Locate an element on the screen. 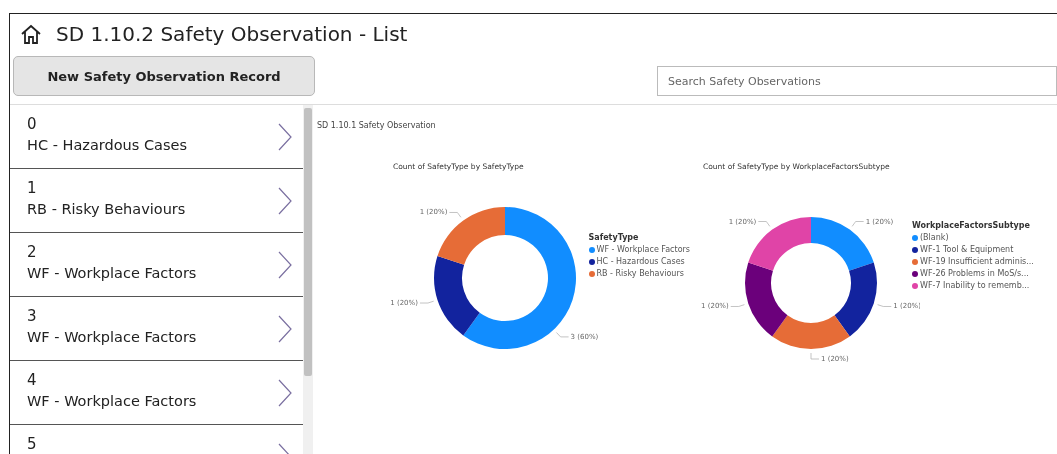 The image size is (1057, 454). record-number: 1 is located at coordinates (32, 188).